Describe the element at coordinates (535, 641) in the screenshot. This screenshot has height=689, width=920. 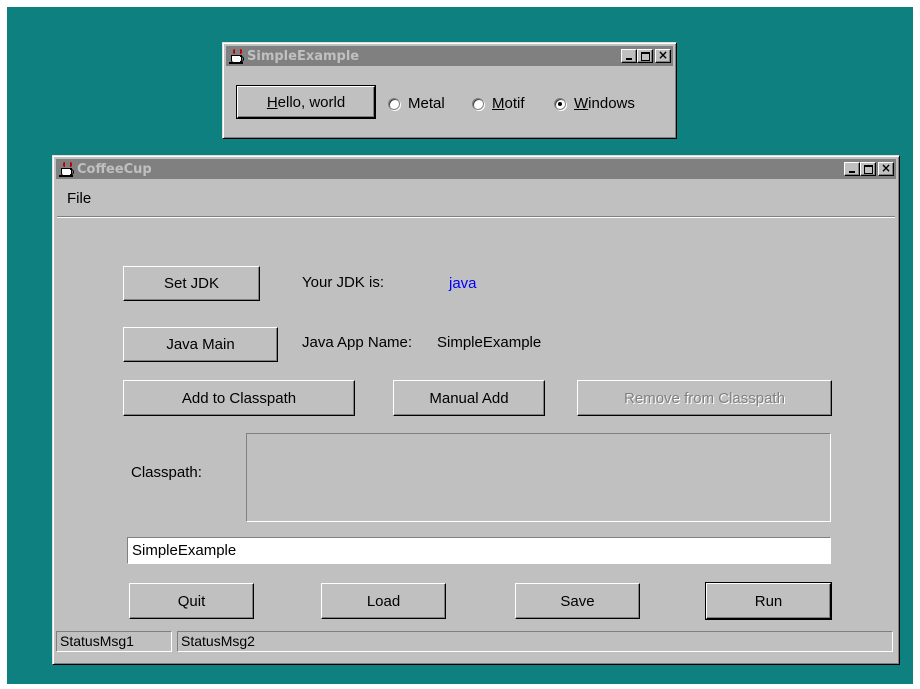
I see `status-msg2: StatusMsg2` at that location.